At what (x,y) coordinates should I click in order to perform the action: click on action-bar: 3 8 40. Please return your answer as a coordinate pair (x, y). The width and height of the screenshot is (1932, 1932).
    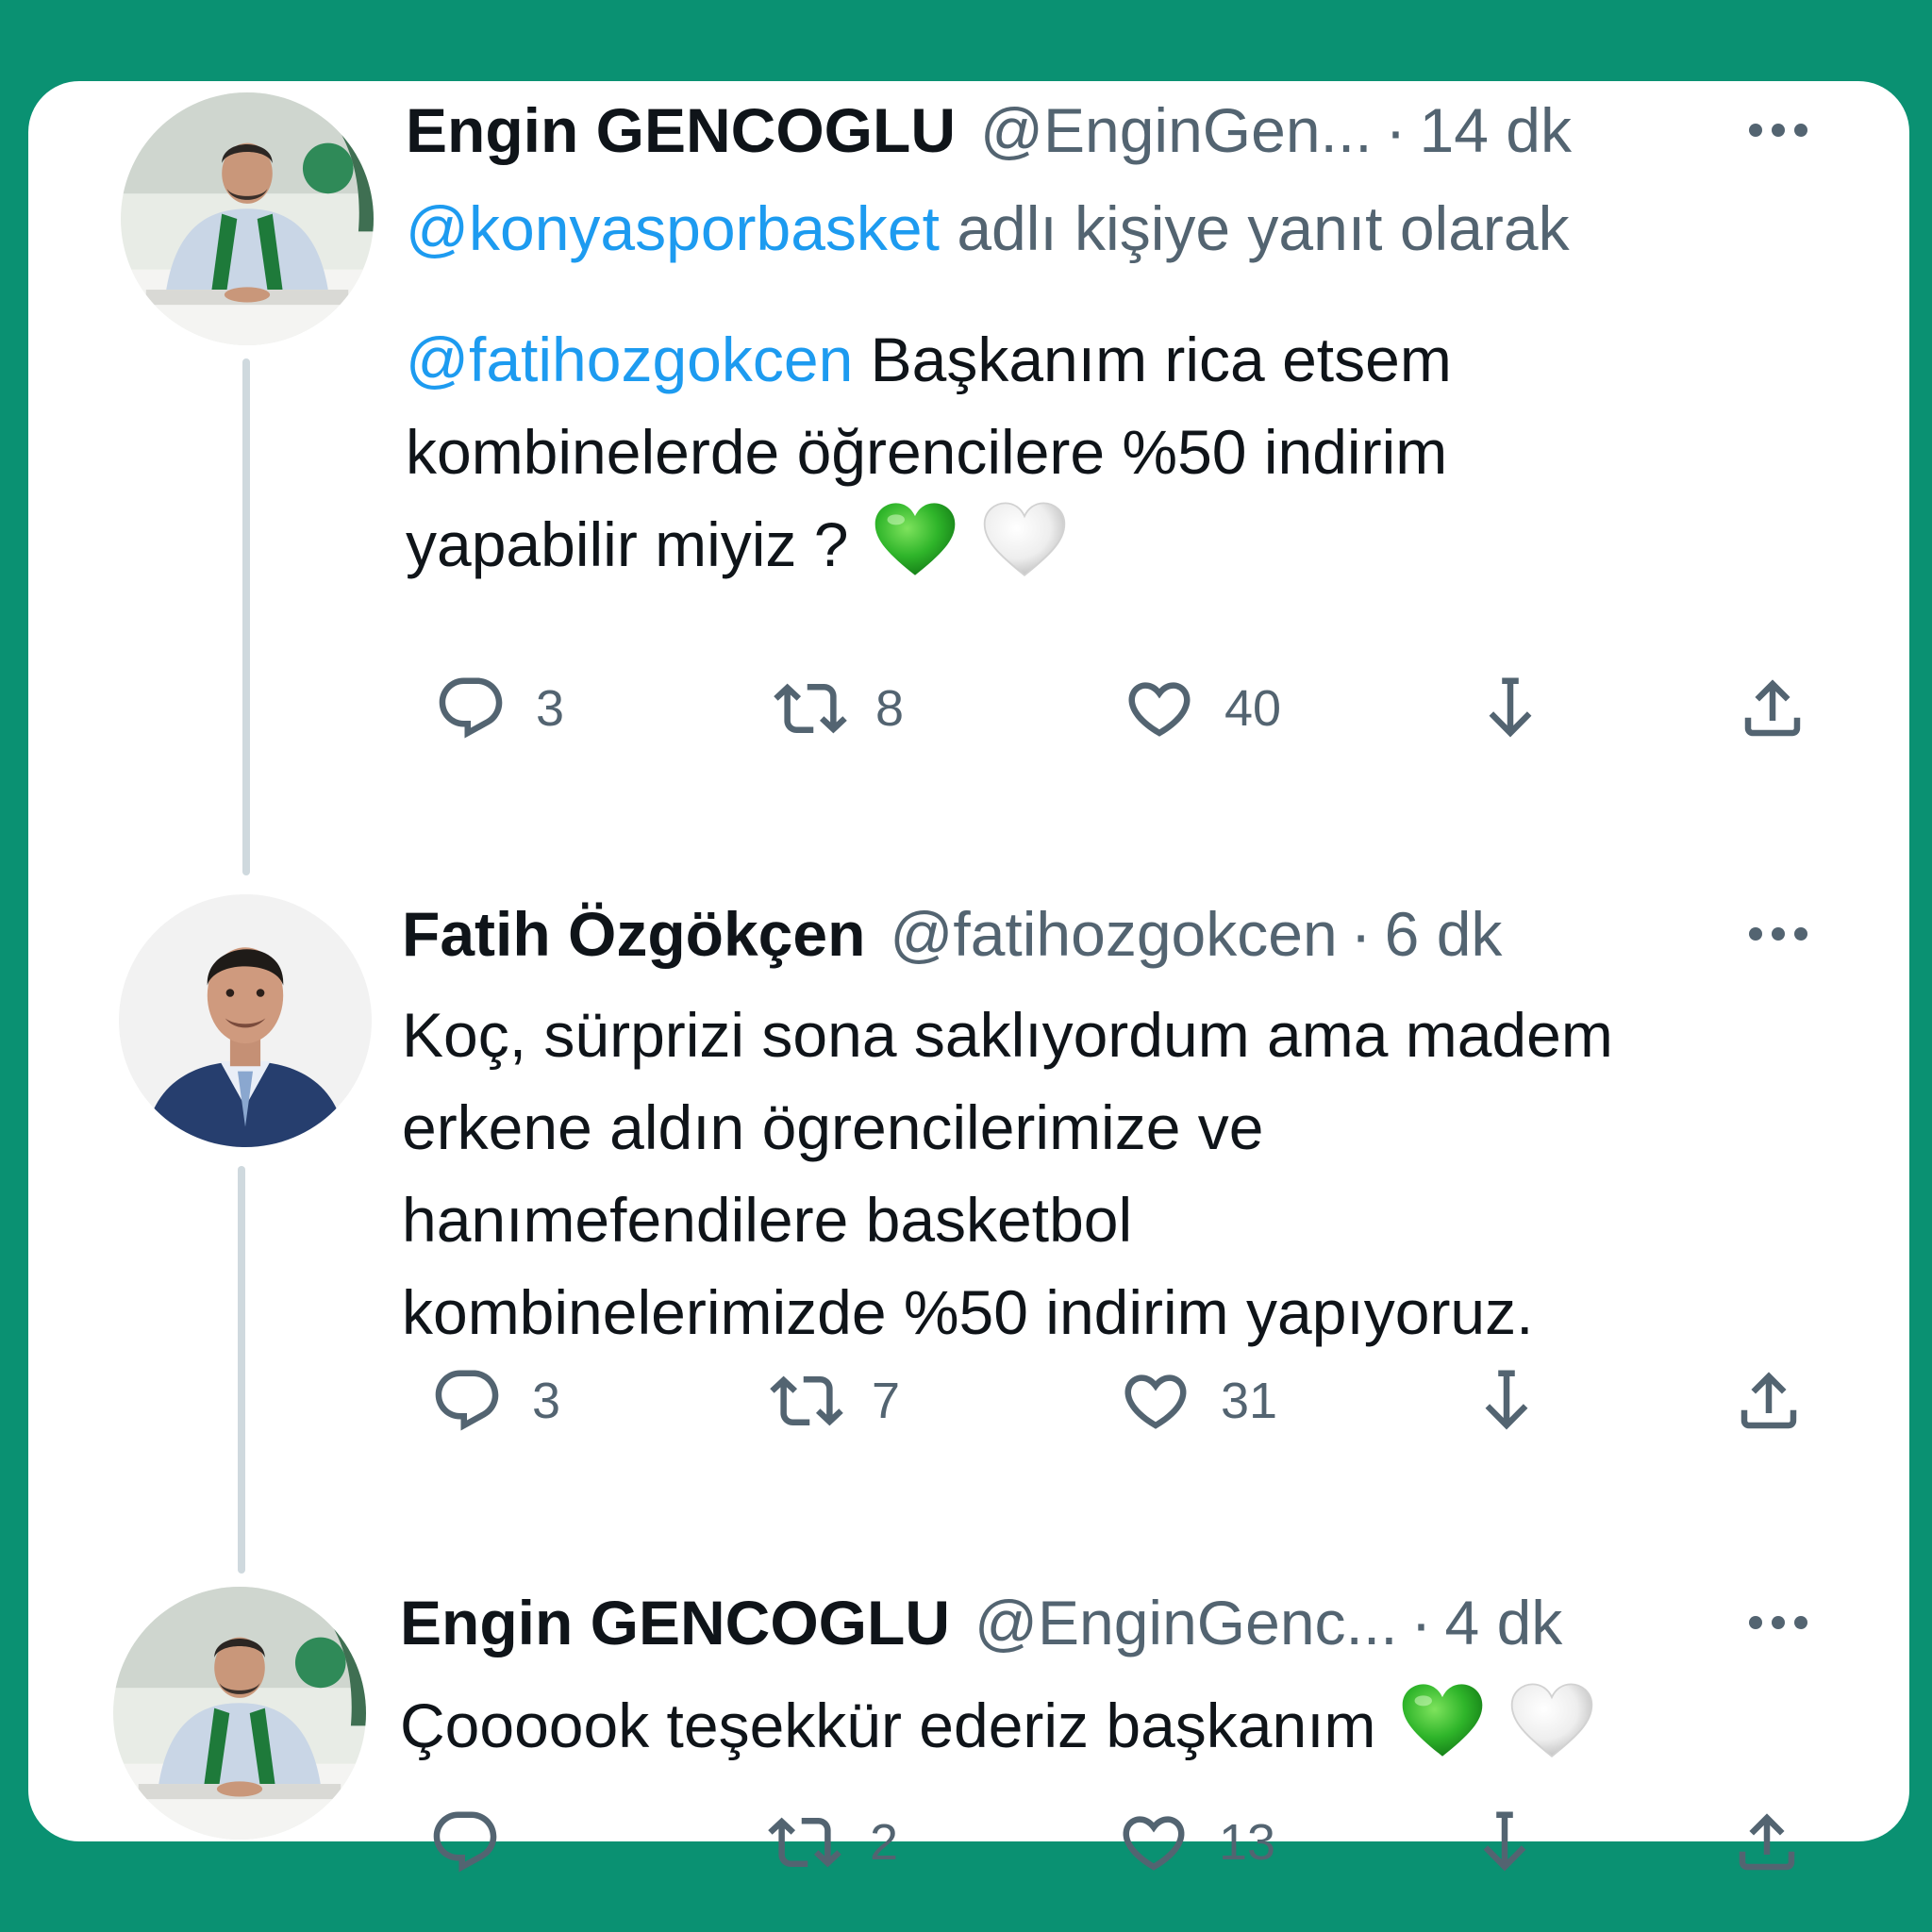
    Looking at the image, I should click on (1123, 708).